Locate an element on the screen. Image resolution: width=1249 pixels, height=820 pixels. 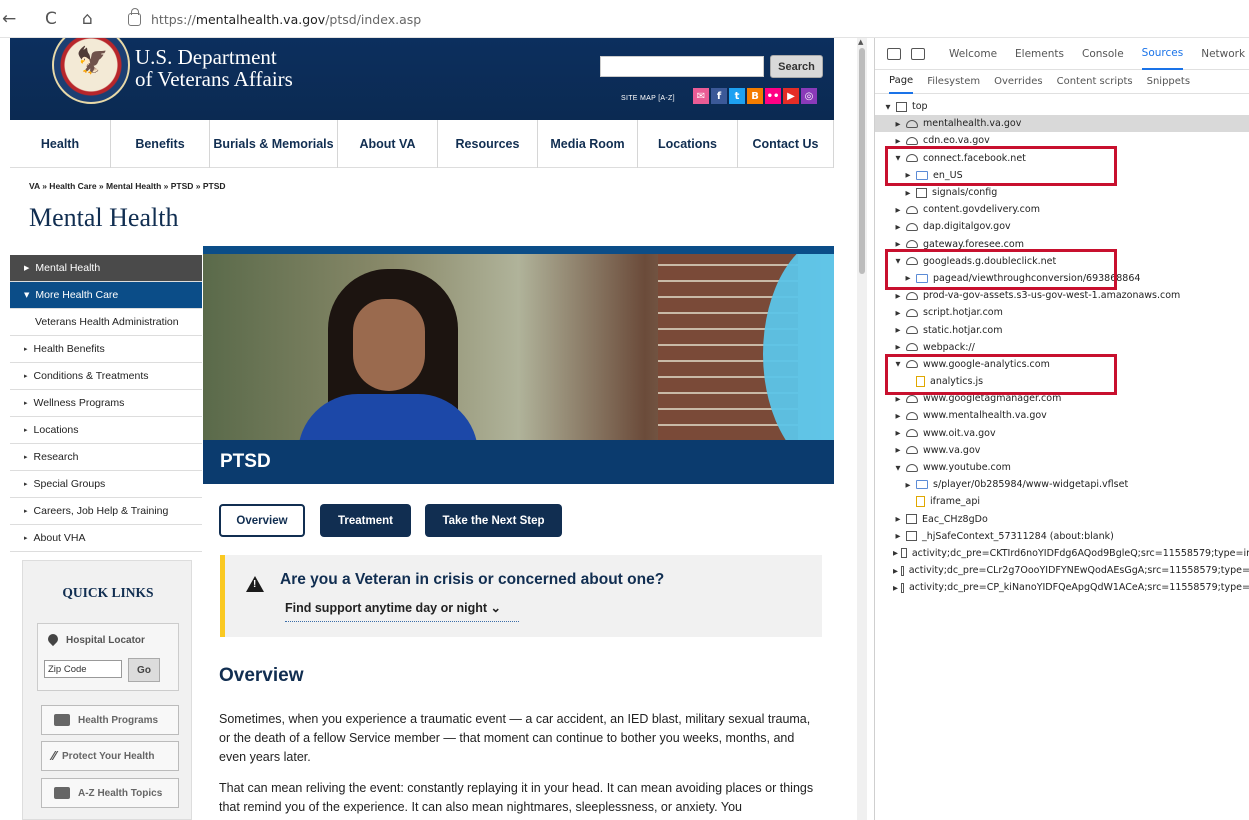
scrollbar-thumb is located at coordinates (862, 161).